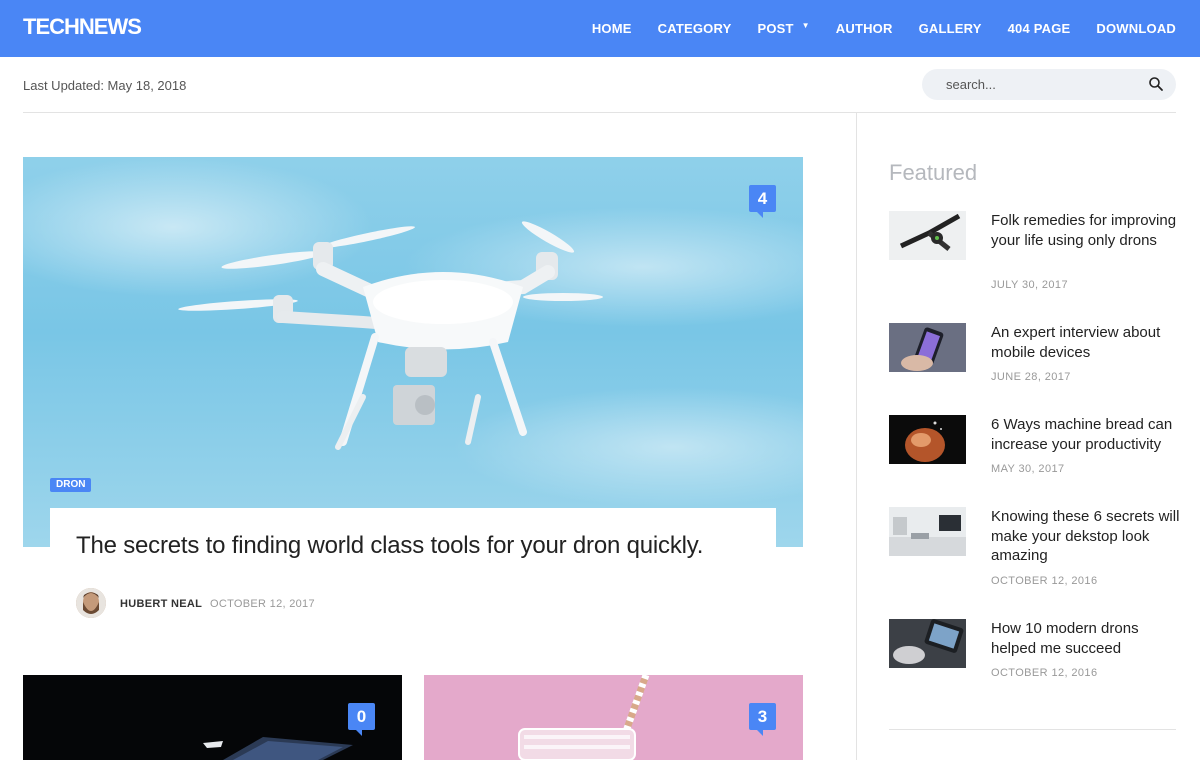 Image resolution: width=1200 pixels, height=760 pixels. What do you see at coordinates (1031, 377) in the screenshot?
I see `featured-date: JUNE 28, 2017` at bounding box center [1031, 377].